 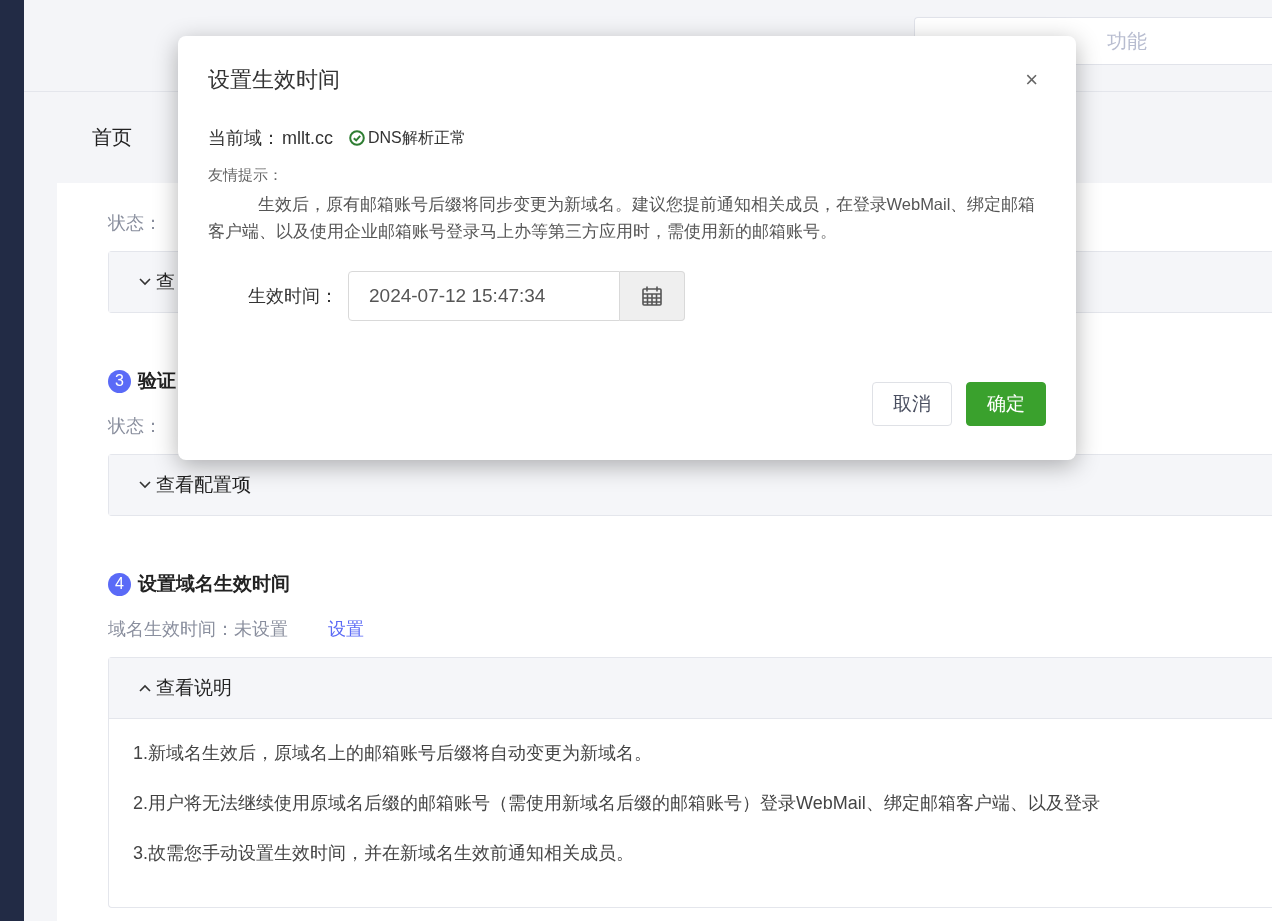 What do you see at coordinates (690, 688) in the screenshot?
I see `collapse-header: 查看说明` at bounding box center [690, 688].